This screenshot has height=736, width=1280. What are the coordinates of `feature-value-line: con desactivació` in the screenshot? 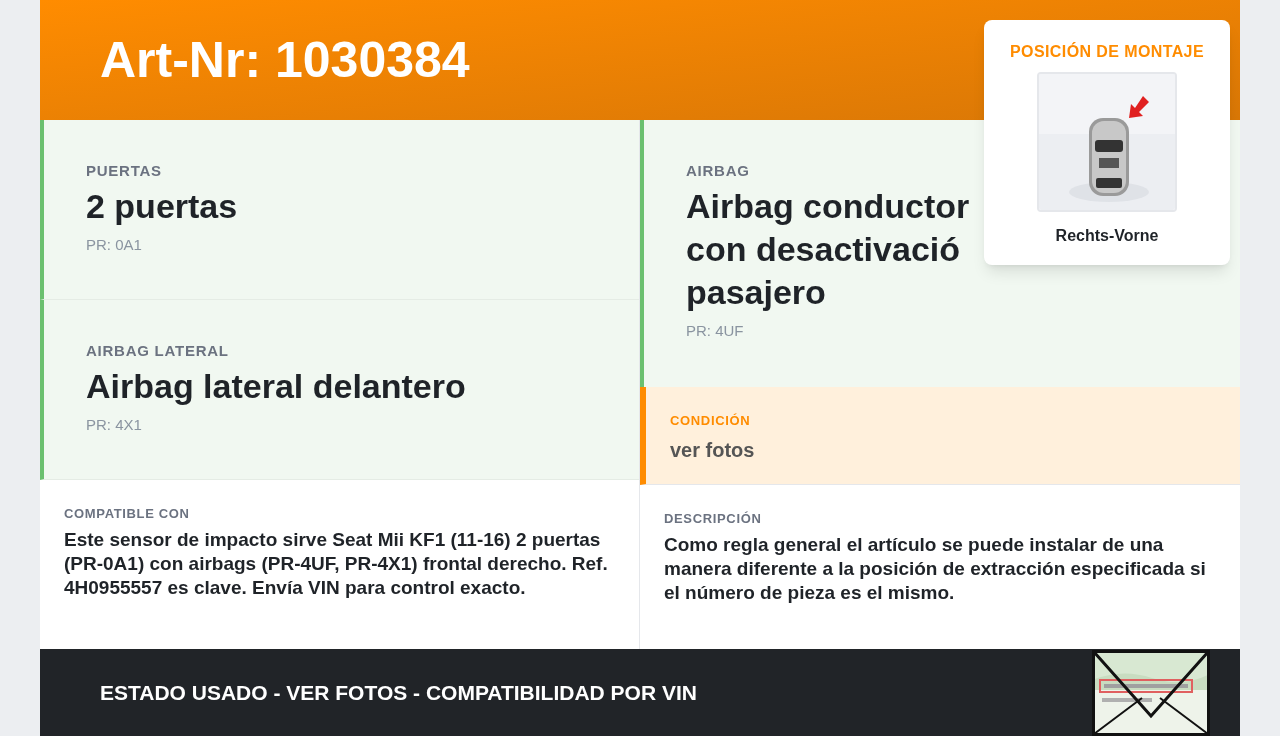 It's located at (823, 249).